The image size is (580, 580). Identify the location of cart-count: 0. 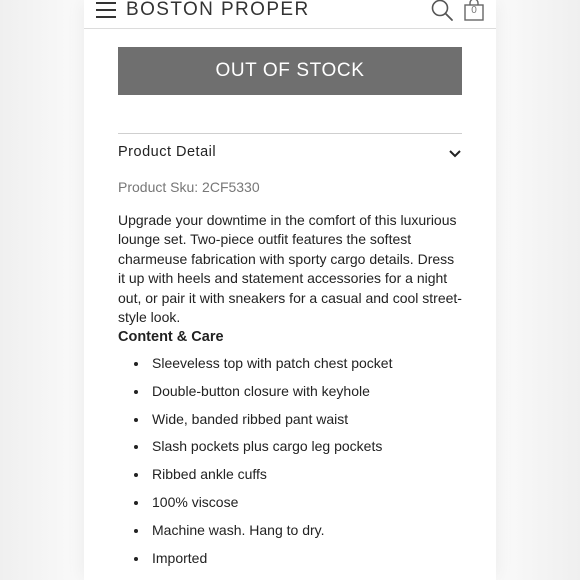
(474, 10).